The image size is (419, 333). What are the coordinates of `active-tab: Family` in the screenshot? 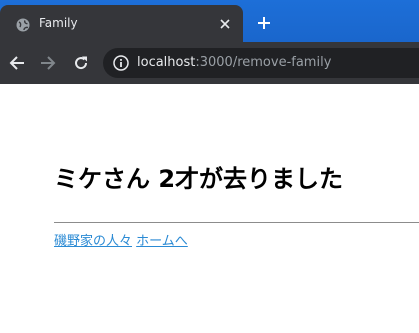 It's located at (121, 23).